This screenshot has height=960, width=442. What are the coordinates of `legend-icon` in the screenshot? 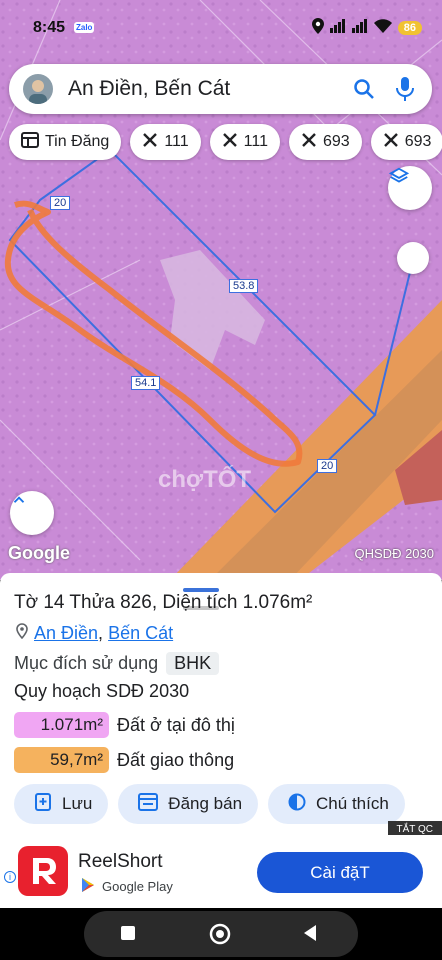 It's located at (297, 804).